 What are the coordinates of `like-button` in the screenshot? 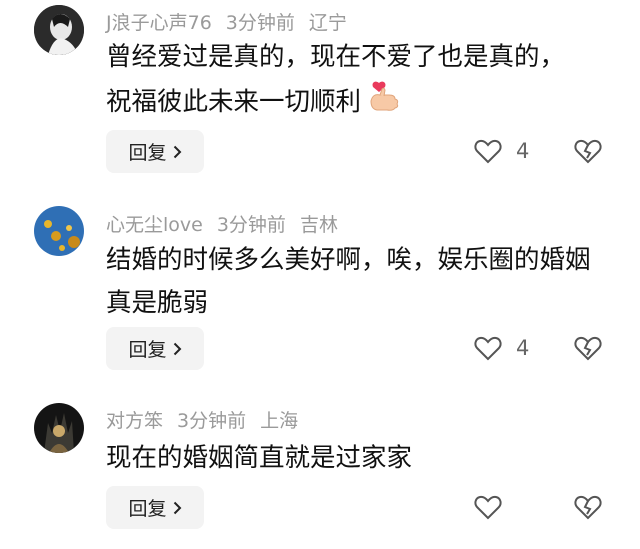 It's located at (488, 507).